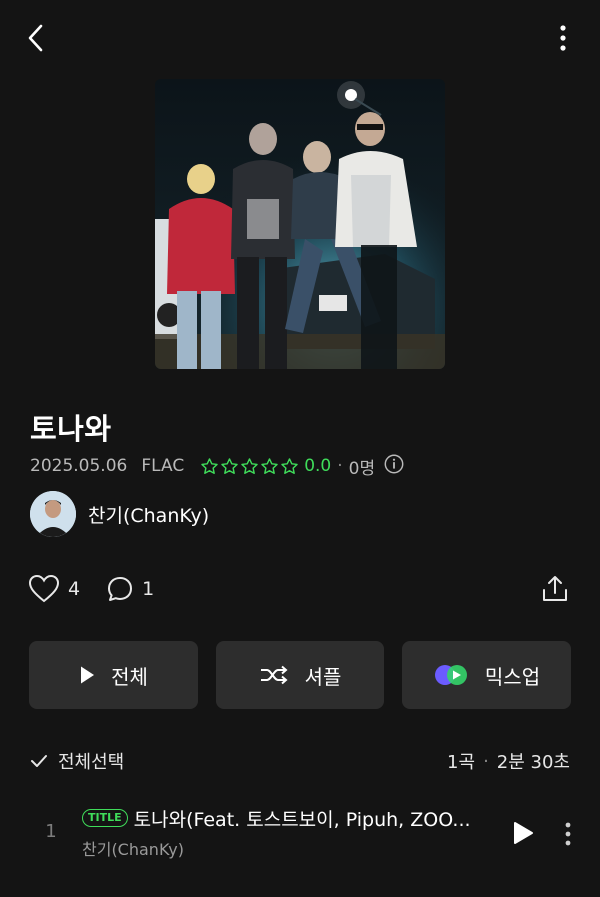 The width and height of the screenshot is (600, 897). I want to click on track-artist: 찬기(ChanKy), so click(133, 849).